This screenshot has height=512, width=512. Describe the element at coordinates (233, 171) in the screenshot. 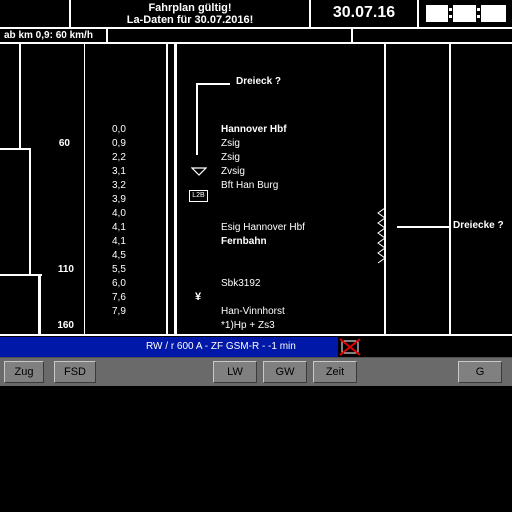

I see `station-name: Zvsig` at that location.